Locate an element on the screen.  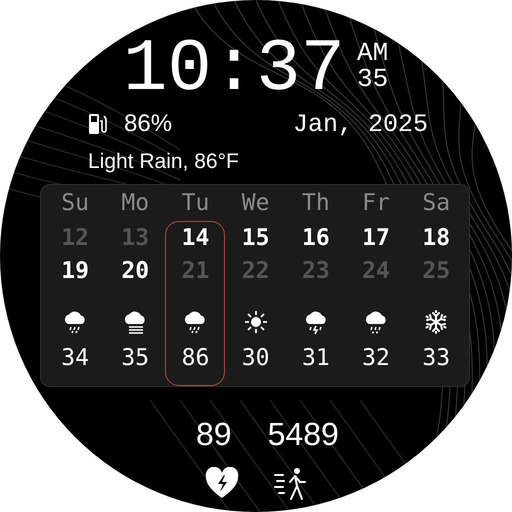
date-number: 13 is located at coordinates (135, 238).